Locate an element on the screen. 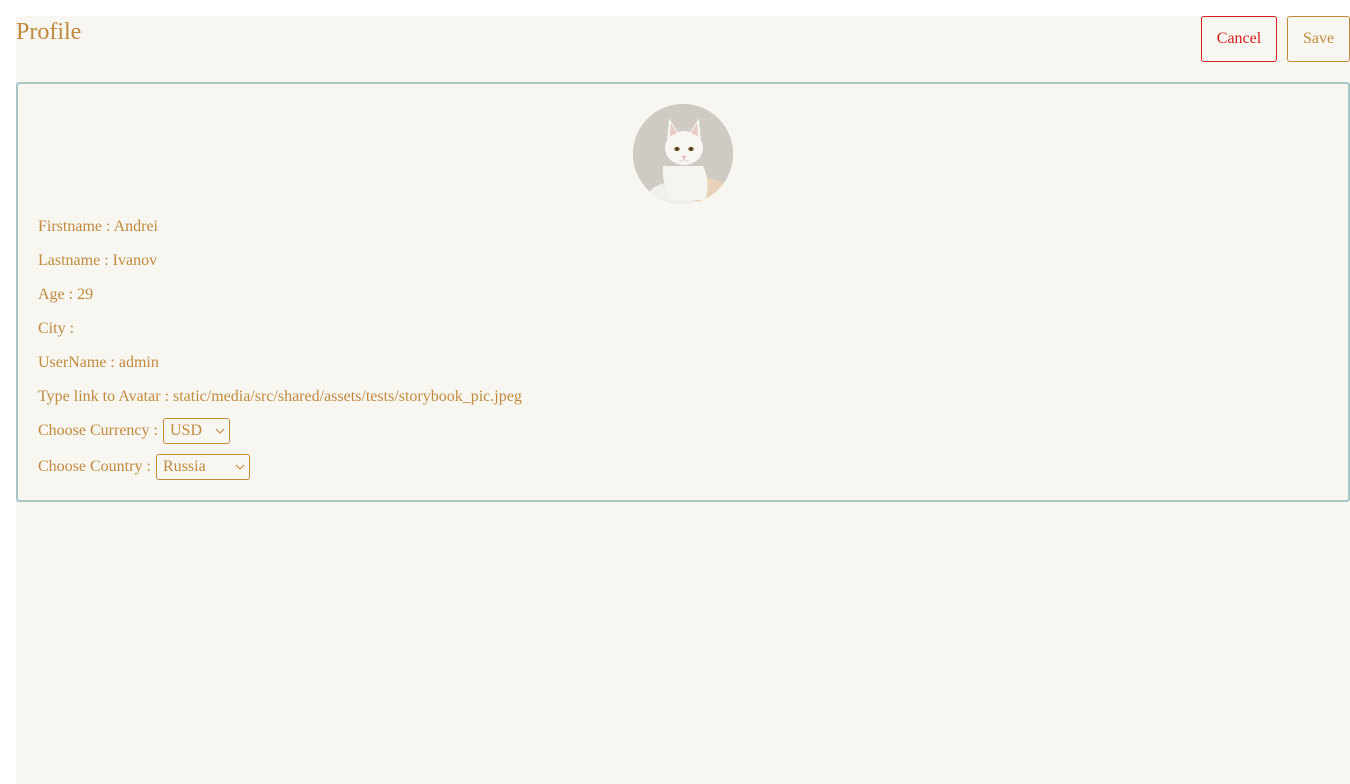  username-label: UserName : is located at coordinates (76, 362).